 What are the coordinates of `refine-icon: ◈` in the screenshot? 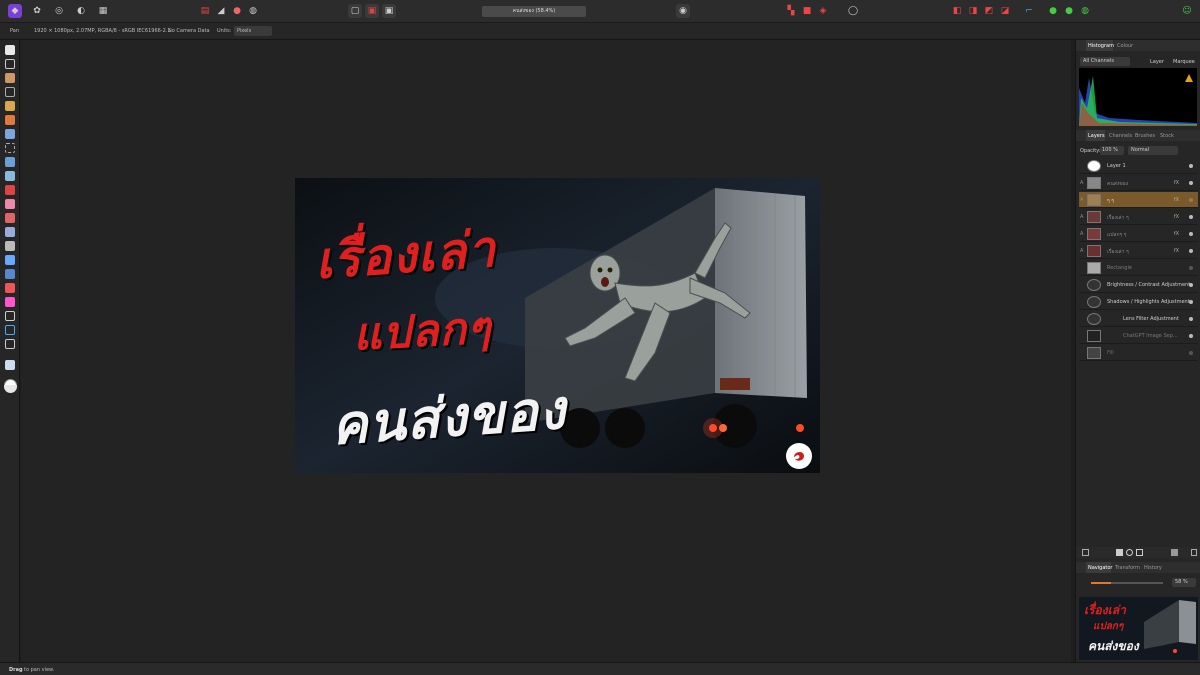 It's located at (823, 11).